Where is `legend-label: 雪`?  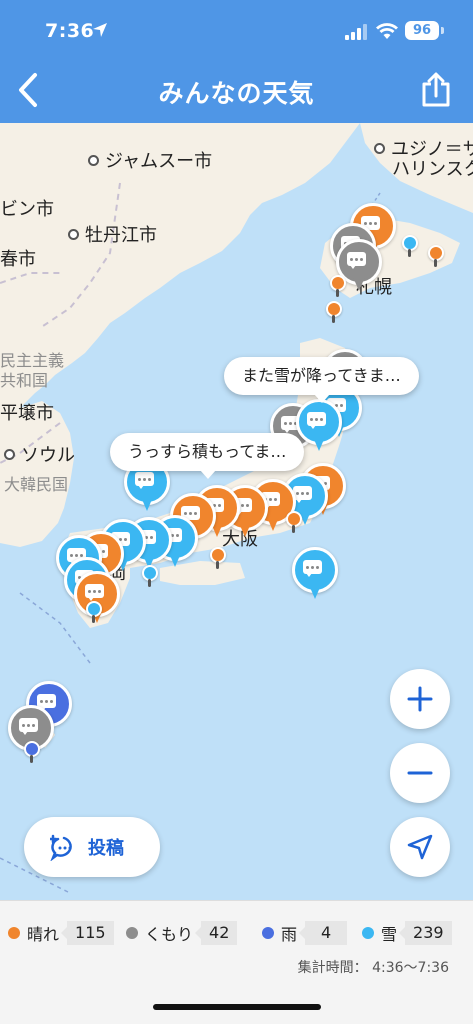 legend-label: 雪 is located at coordinates (389, 934).